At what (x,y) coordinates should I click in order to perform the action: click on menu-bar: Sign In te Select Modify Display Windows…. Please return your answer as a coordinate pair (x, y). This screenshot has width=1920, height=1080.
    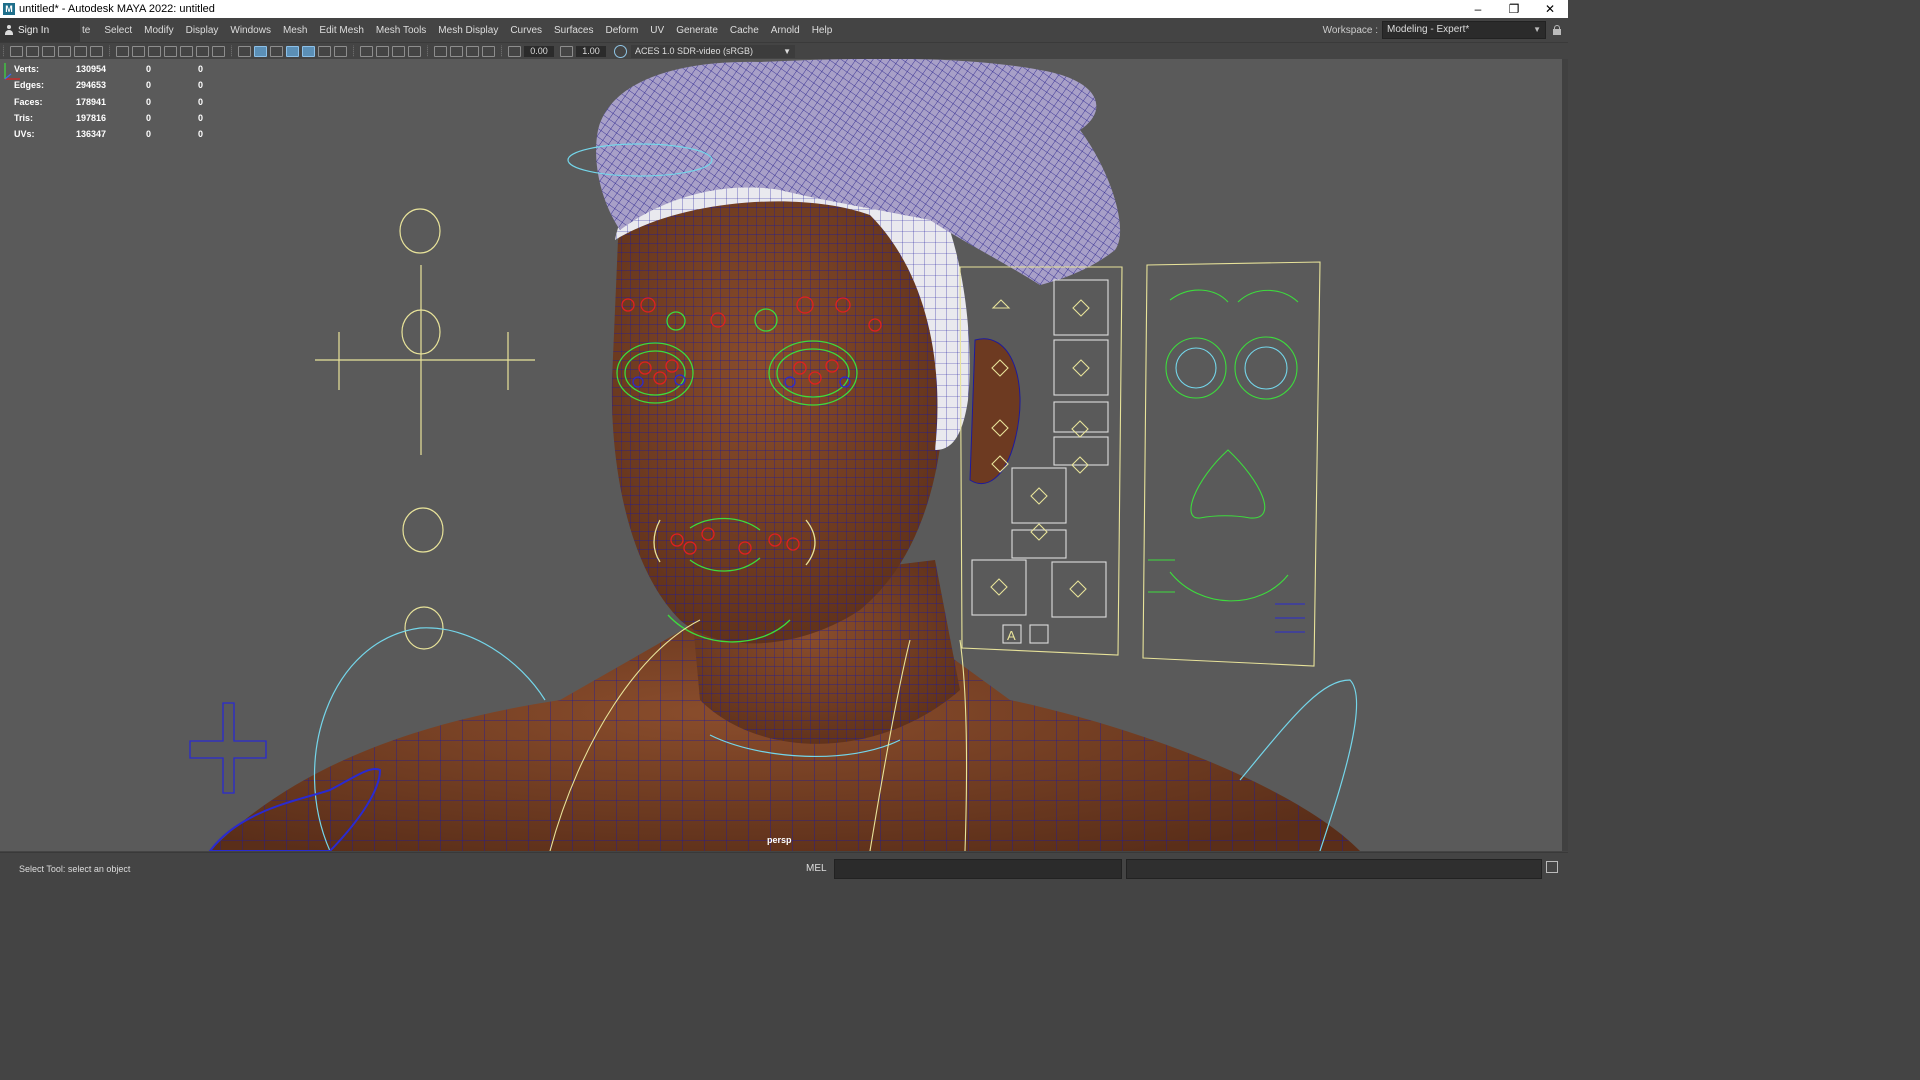
    Looking at the image, I should click on (784, 30).